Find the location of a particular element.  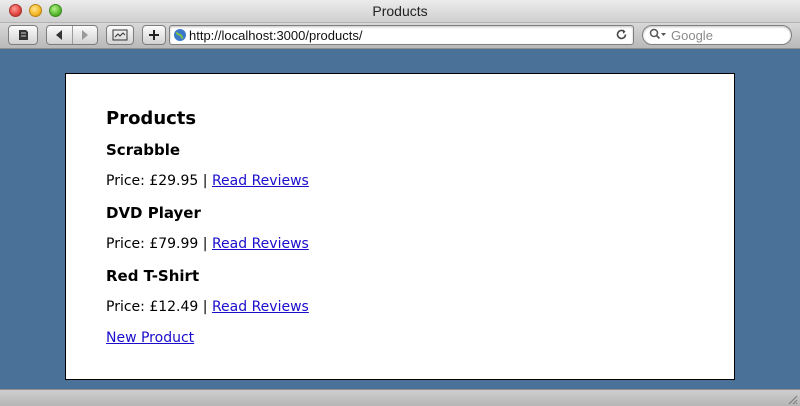

globe-icon is located at coordinates (180, 35).